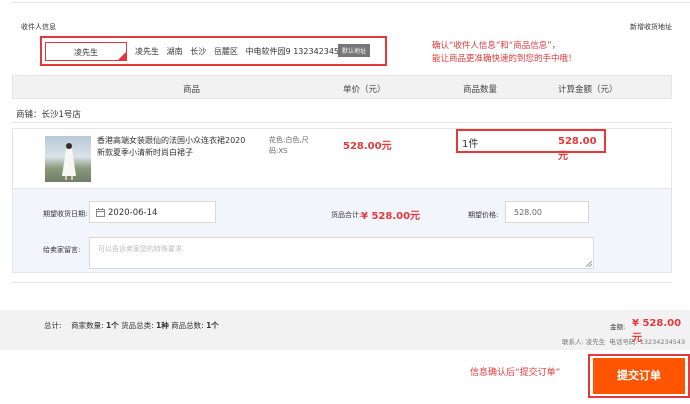  What do you see at coordinates (515, 373) in the screenshot?
I see `submit-hint: 信息确认后“提交订单”` at bounding box center [515, 373].